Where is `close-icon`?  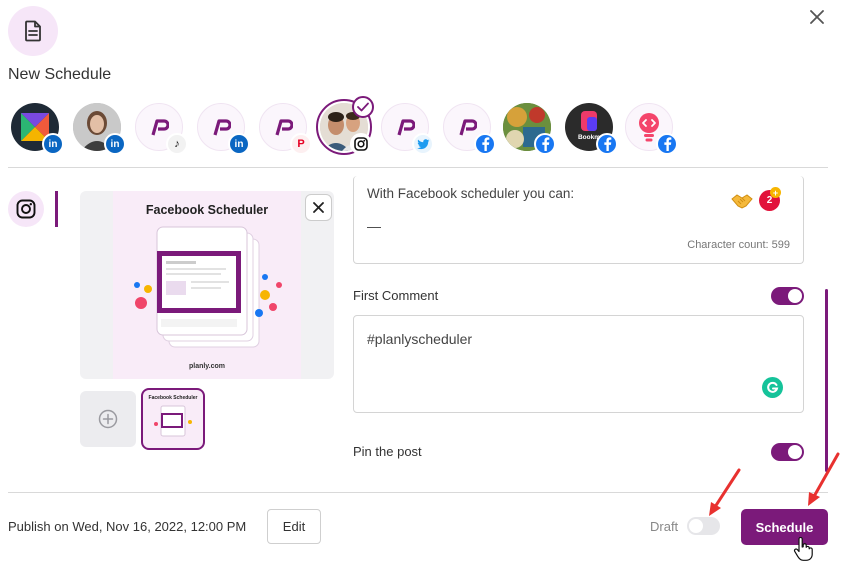
close-icon is located at coordinates (817, 17).